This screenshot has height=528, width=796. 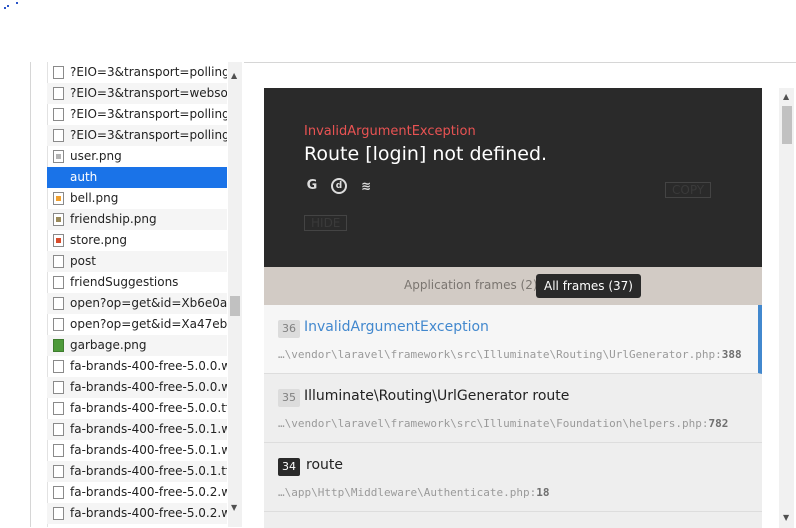 What do you see at coordinates (786, 308) in the screenshot?
I see `preview-scrollbar: ▲ ▼` at bounding box center [786, 308].